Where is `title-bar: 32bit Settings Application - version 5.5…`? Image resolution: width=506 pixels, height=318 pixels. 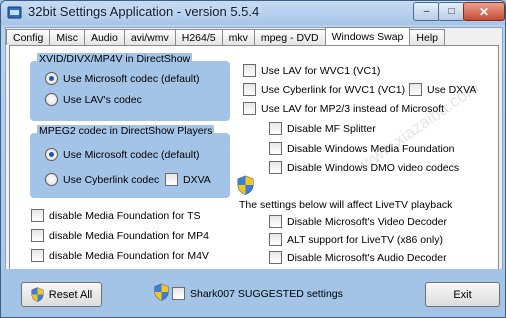 title-bar: 32bit Settings Application - version 5.5… is located at coordinates (253, 13).